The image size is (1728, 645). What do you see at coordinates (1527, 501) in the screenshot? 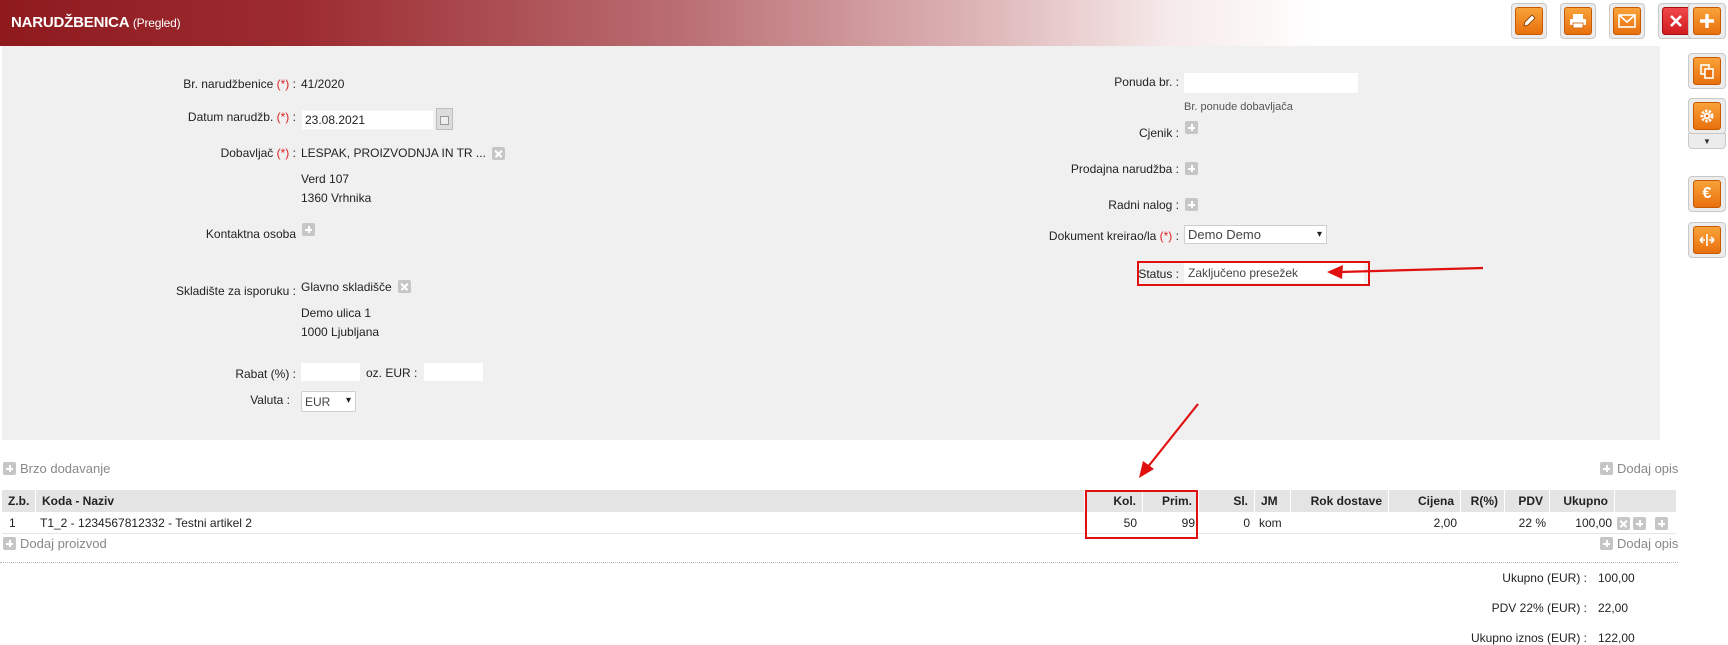
I see `column-header: PDV` at bounding box center [1527, 501].